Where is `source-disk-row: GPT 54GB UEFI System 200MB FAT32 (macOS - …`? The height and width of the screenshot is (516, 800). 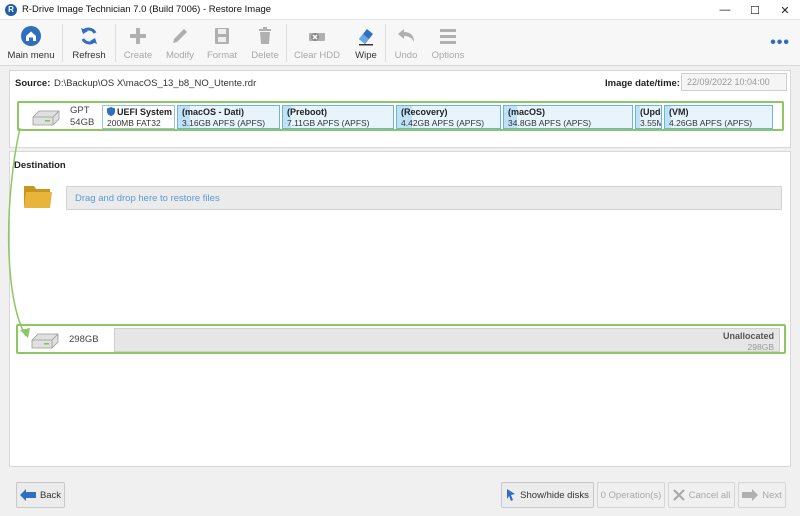 source-disk-row: GPT 54GB UEFI System 200MB FAT32 (macOS - … is located at coordinates (400, 116).